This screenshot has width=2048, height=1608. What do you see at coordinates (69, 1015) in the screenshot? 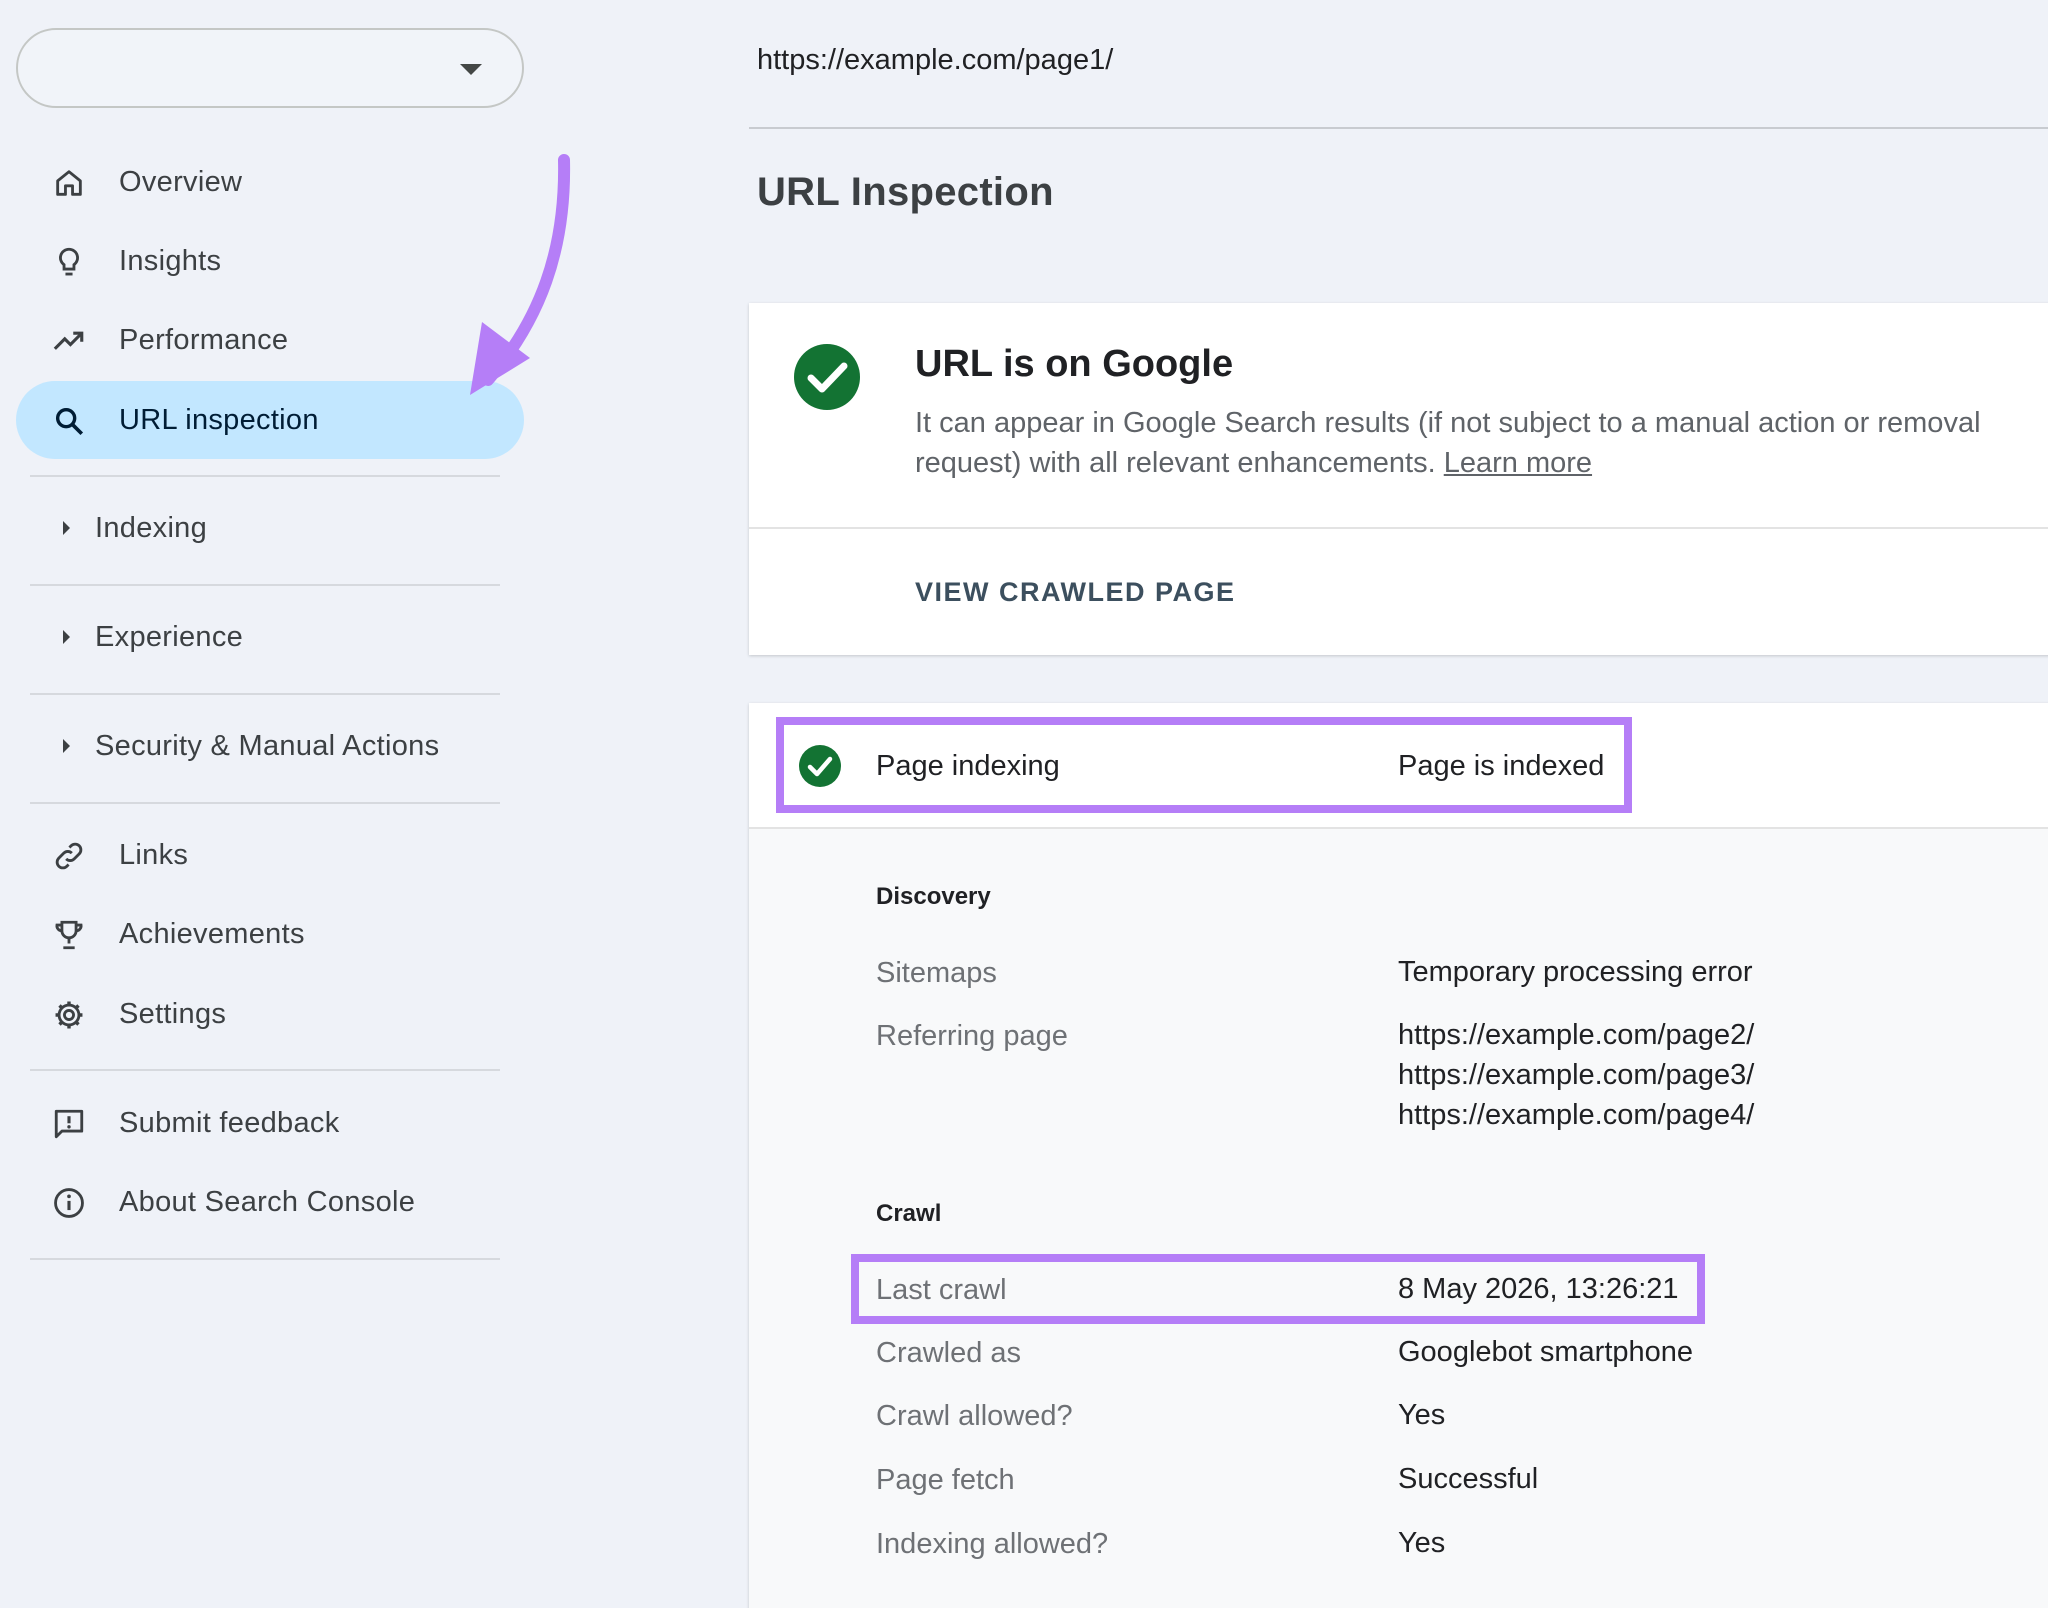
I see `gear-icon` at bounding box center [69, 1015].